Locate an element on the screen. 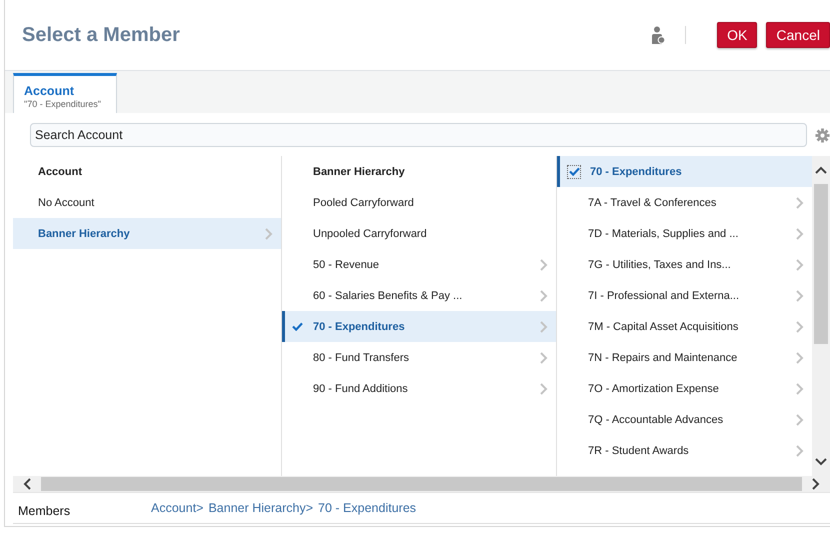 This screenshot has width=830, height=535. tab: Account "70 - Expenditures" is located at coordinates (65, 93).